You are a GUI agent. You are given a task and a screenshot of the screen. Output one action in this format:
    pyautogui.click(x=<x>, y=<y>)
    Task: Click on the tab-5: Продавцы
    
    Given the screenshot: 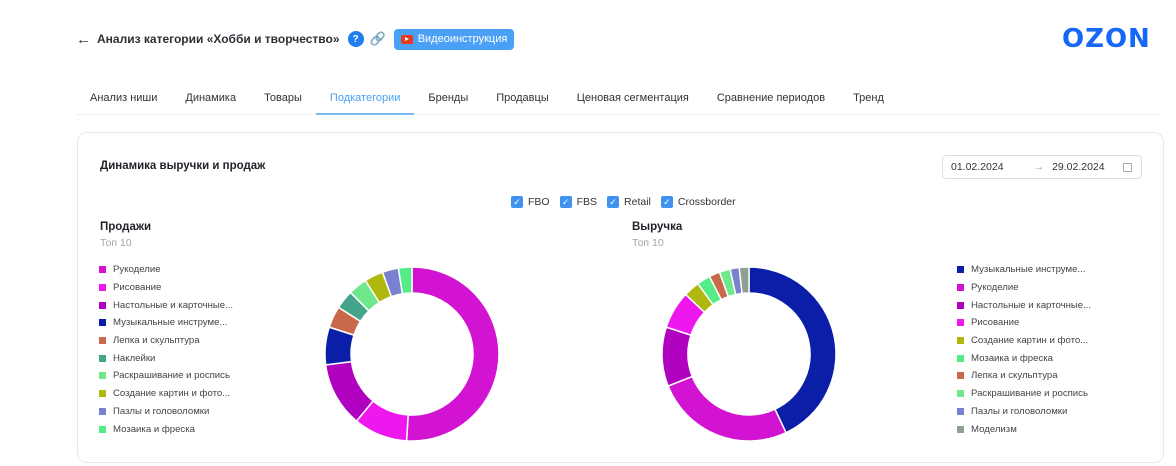 What is the action you would take?
    pyautogui.click(x=522, y=99)
    